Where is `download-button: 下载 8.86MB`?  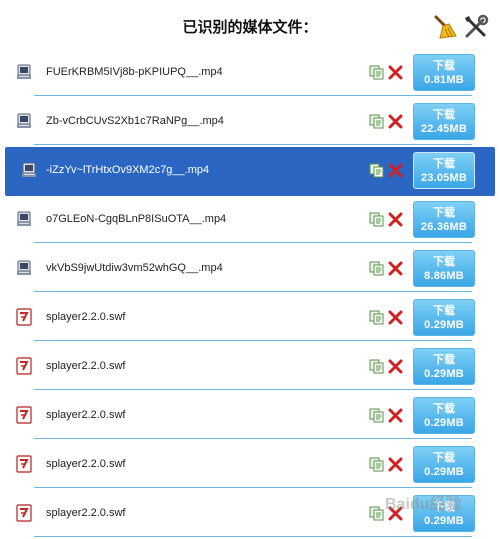 download-button: 下载 8.86MB is located at coordinates (444, 268).